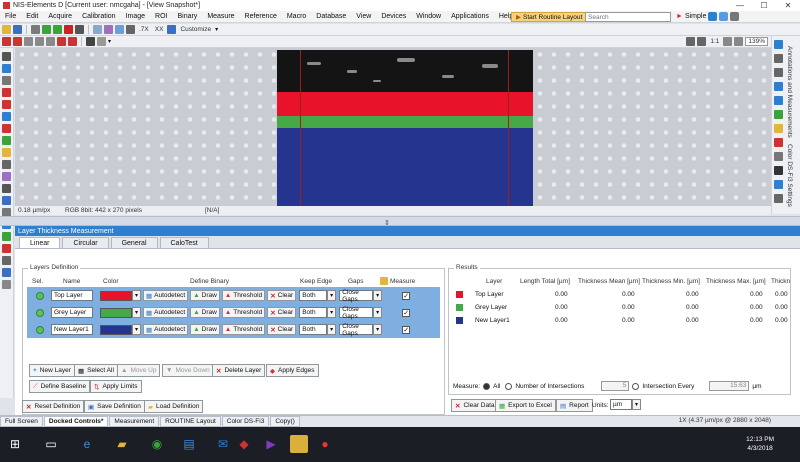 Image resolution: width=800 pixels, height=462 pixels. I want to click on menu-image: Image, so click(135, 16).